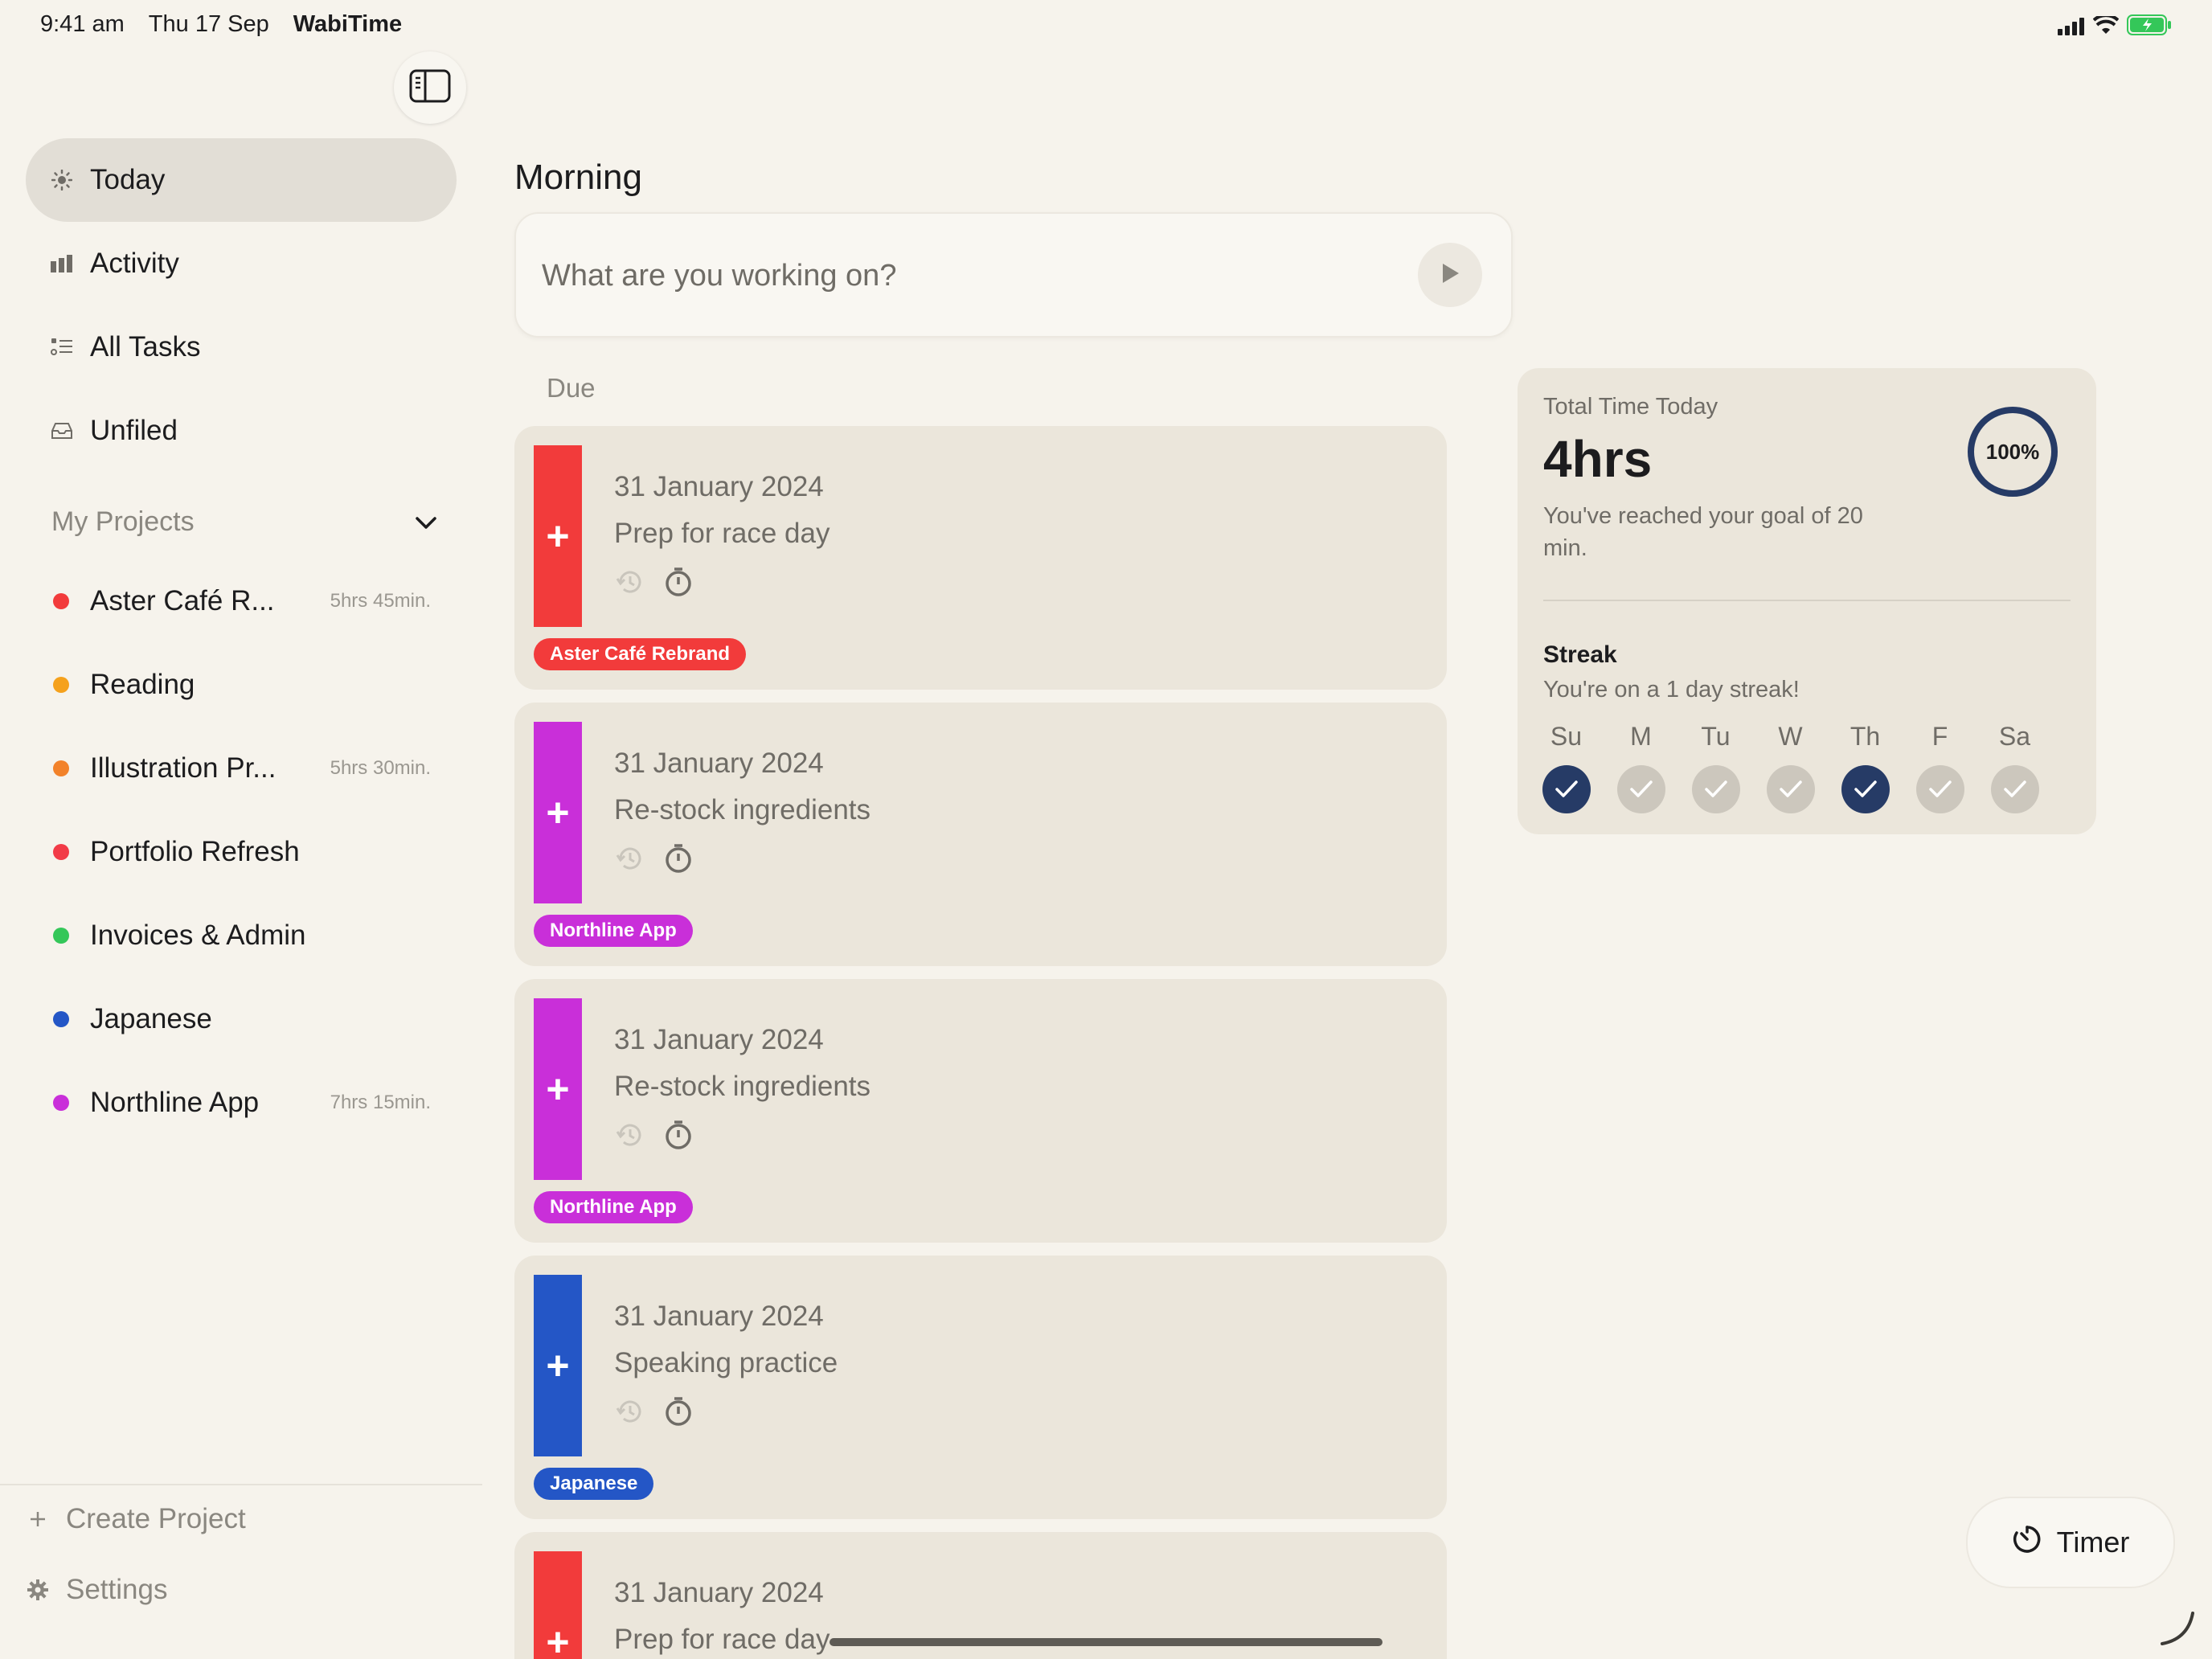 This screenshot has width=2212, height=1659. I want to click on project-item: Aster Café R... 5hrs 45min., so click(242, 601).